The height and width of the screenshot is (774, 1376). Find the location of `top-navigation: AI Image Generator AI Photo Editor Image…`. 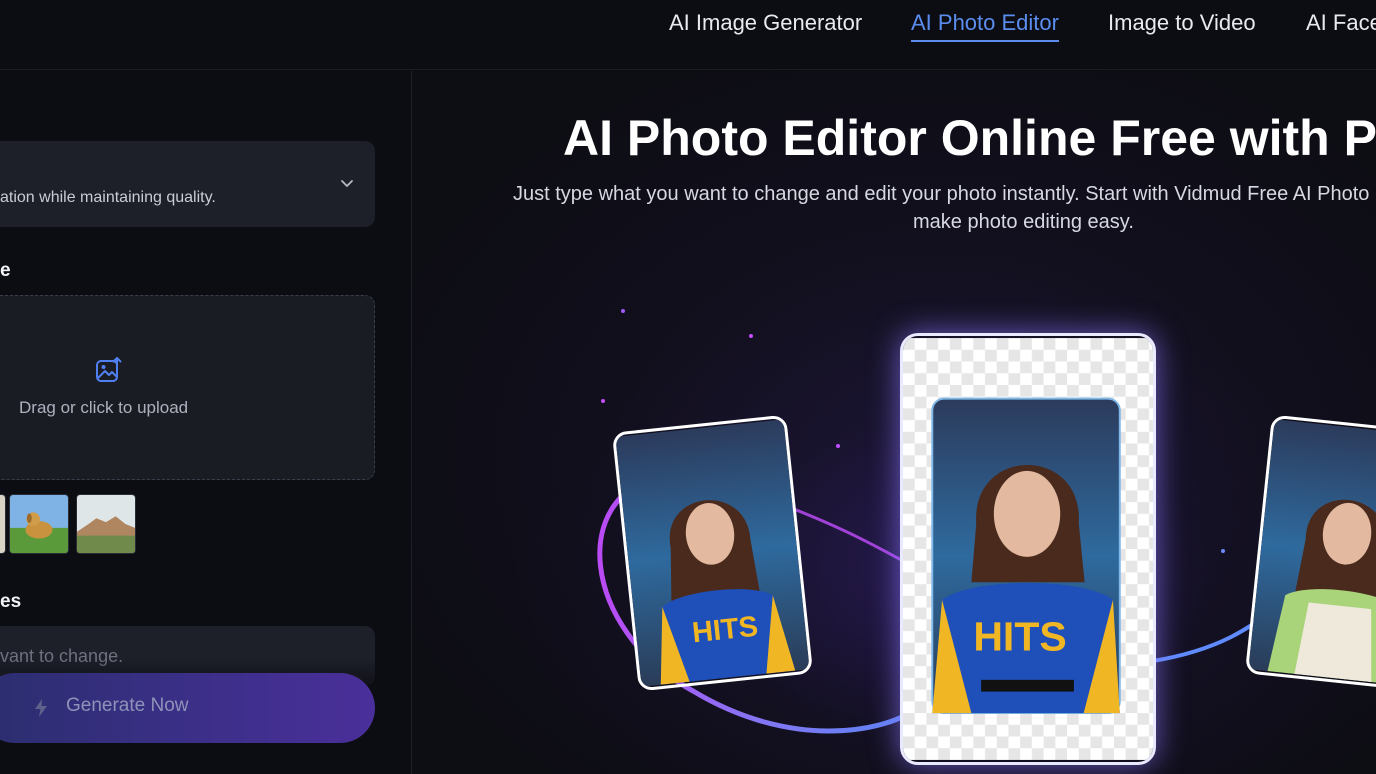

top-navigation: AI Image Generator AI Photo Editor Image… is located at coordinates (688, 35).